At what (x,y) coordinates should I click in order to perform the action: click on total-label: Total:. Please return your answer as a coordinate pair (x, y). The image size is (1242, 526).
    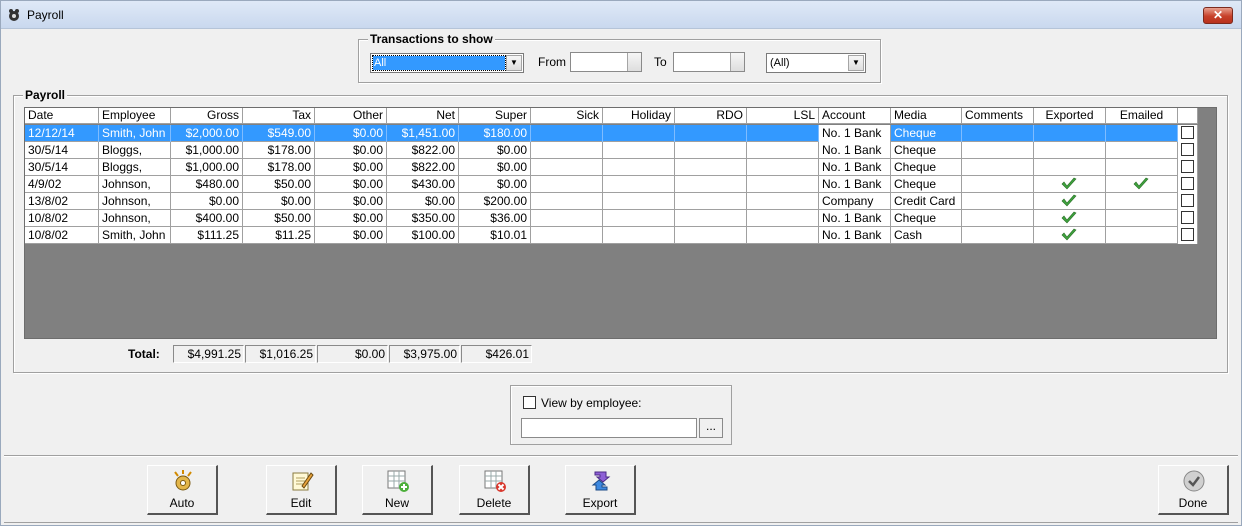
    Looking at the image, I should click on (144, 354).